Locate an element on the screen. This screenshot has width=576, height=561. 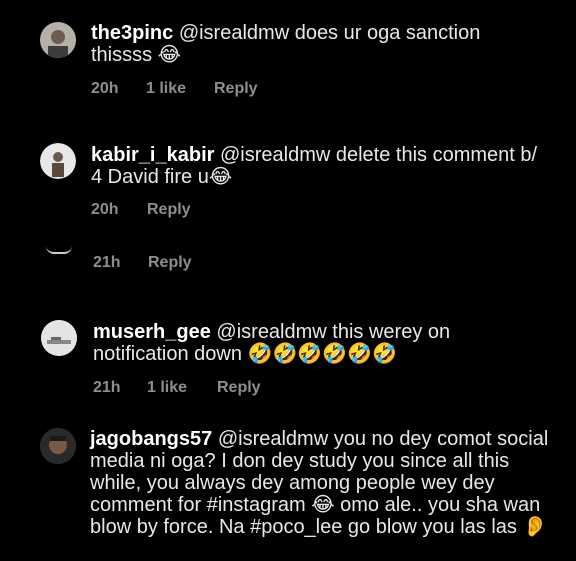
comment-meta: 20h Reply is located at coordinates (141, 210).